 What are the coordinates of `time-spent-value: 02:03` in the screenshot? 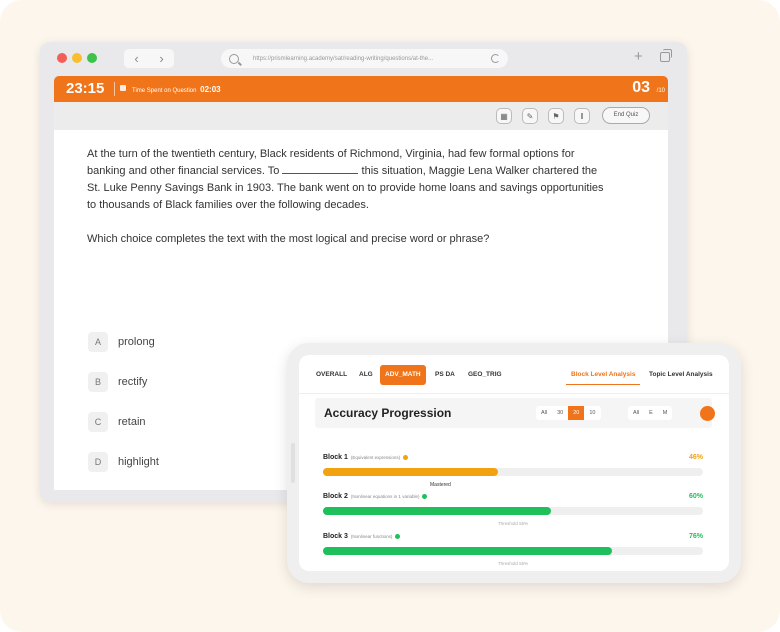 It's located at (210, 89).